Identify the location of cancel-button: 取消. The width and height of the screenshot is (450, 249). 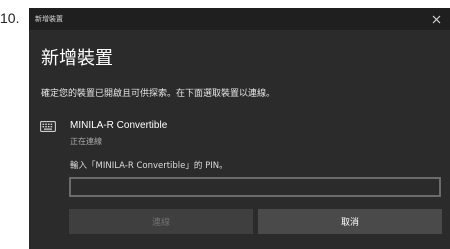
(350, 221).